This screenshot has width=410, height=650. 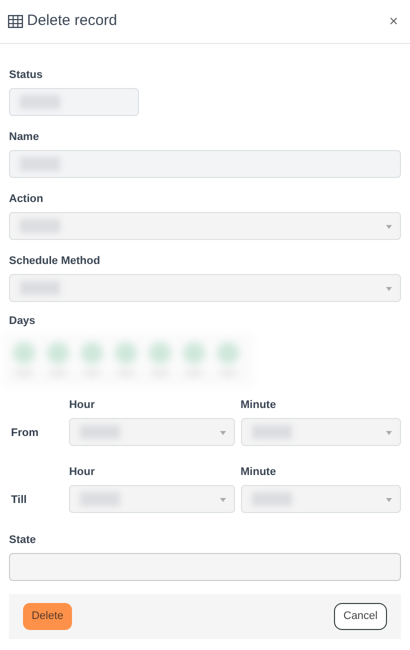 What do you see at coordinates (205, 567) in the screenshot?
I see `input-field` at bounding box center [205, 567].